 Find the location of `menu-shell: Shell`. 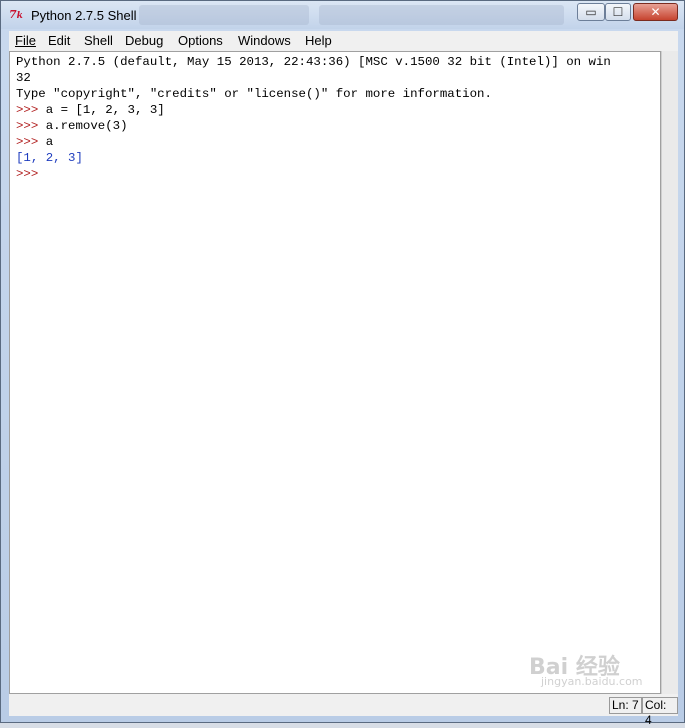

menu-shell: Shell is located at coordinates (98, 40).